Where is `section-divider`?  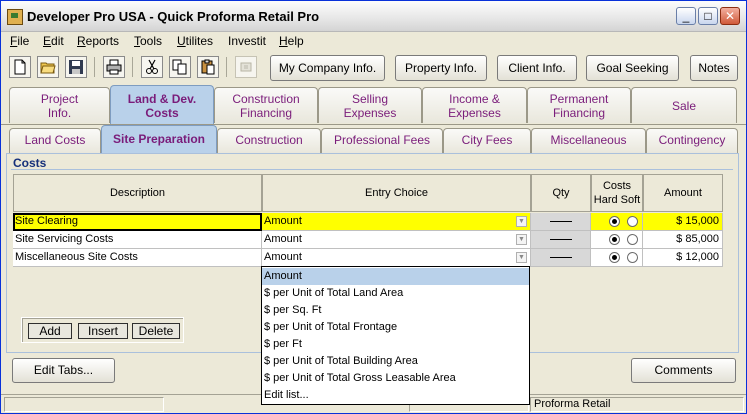
section-divider is located at coordinates (372, 169).